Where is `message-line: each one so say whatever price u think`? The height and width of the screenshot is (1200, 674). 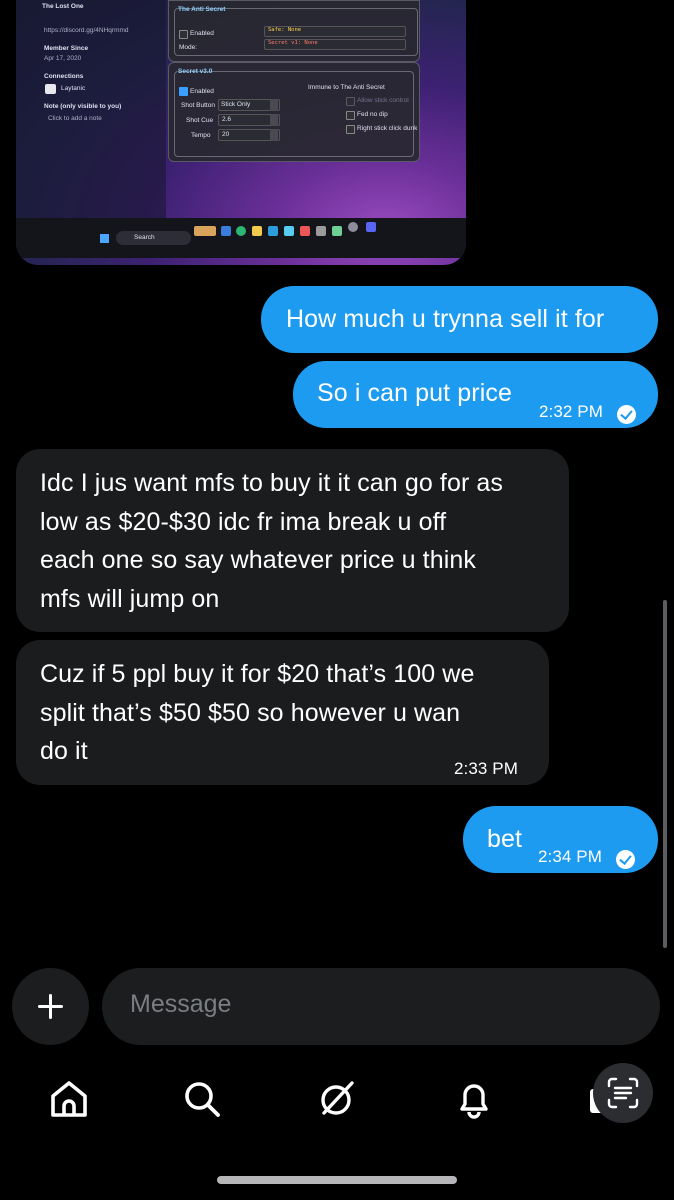 message-line: each one so say whatever price u think is located at coordinates (258, 560).